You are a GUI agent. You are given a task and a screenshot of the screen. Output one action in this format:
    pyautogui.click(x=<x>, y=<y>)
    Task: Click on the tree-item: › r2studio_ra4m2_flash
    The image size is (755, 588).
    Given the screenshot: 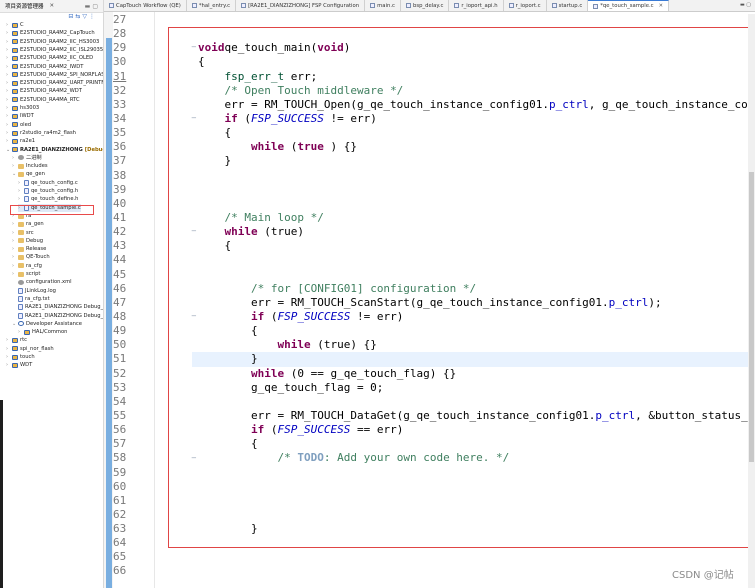 What is the action you would take?
    pyautogui.click(x=41, y=133)
    